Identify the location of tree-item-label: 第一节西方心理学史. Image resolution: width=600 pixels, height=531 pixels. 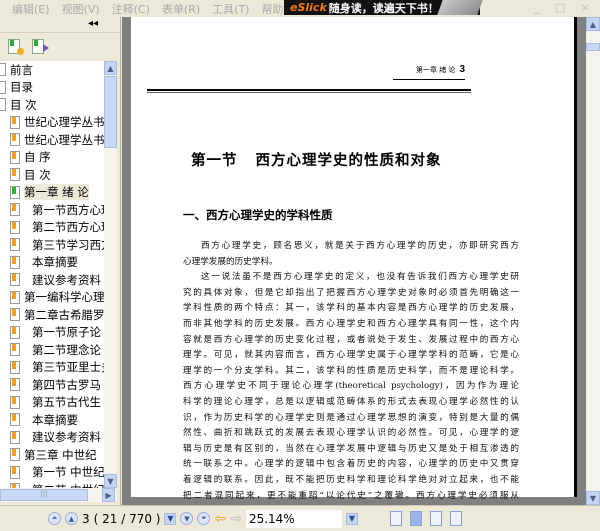
(68, 209).